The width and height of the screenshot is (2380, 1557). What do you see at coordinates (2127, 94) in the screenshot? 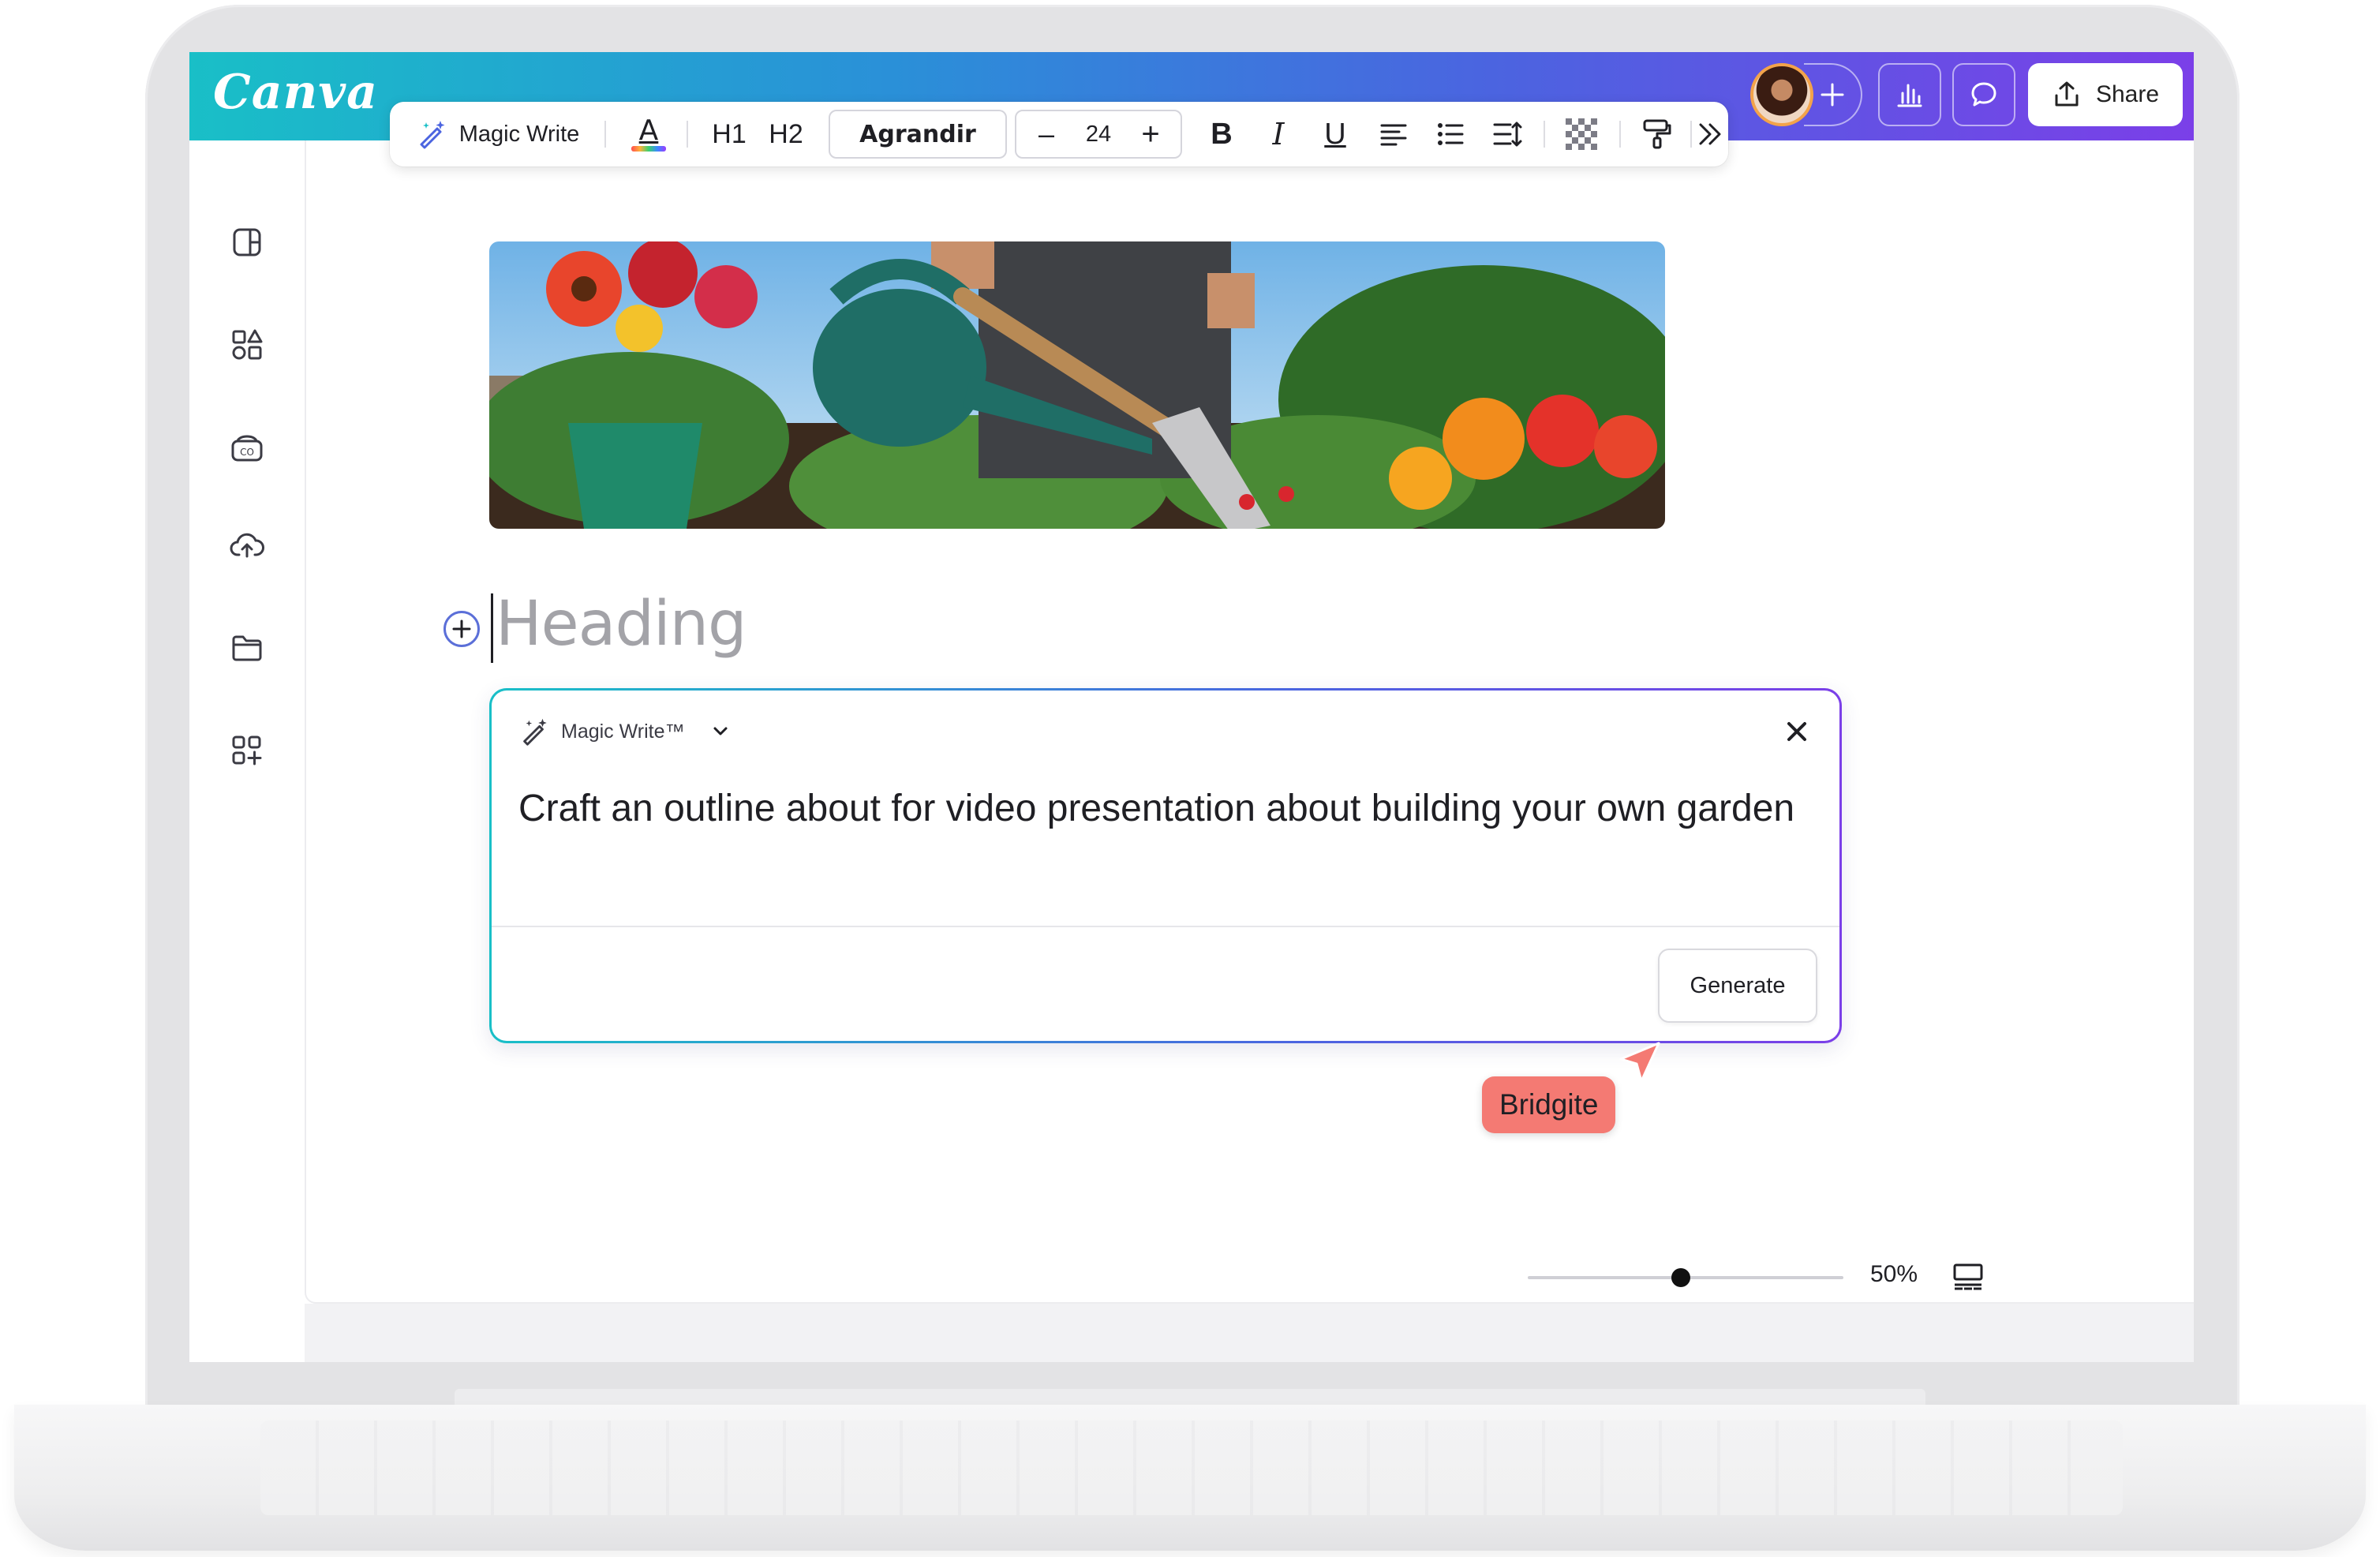
I see `share-label: Share` at bounding box center [2127, 94].